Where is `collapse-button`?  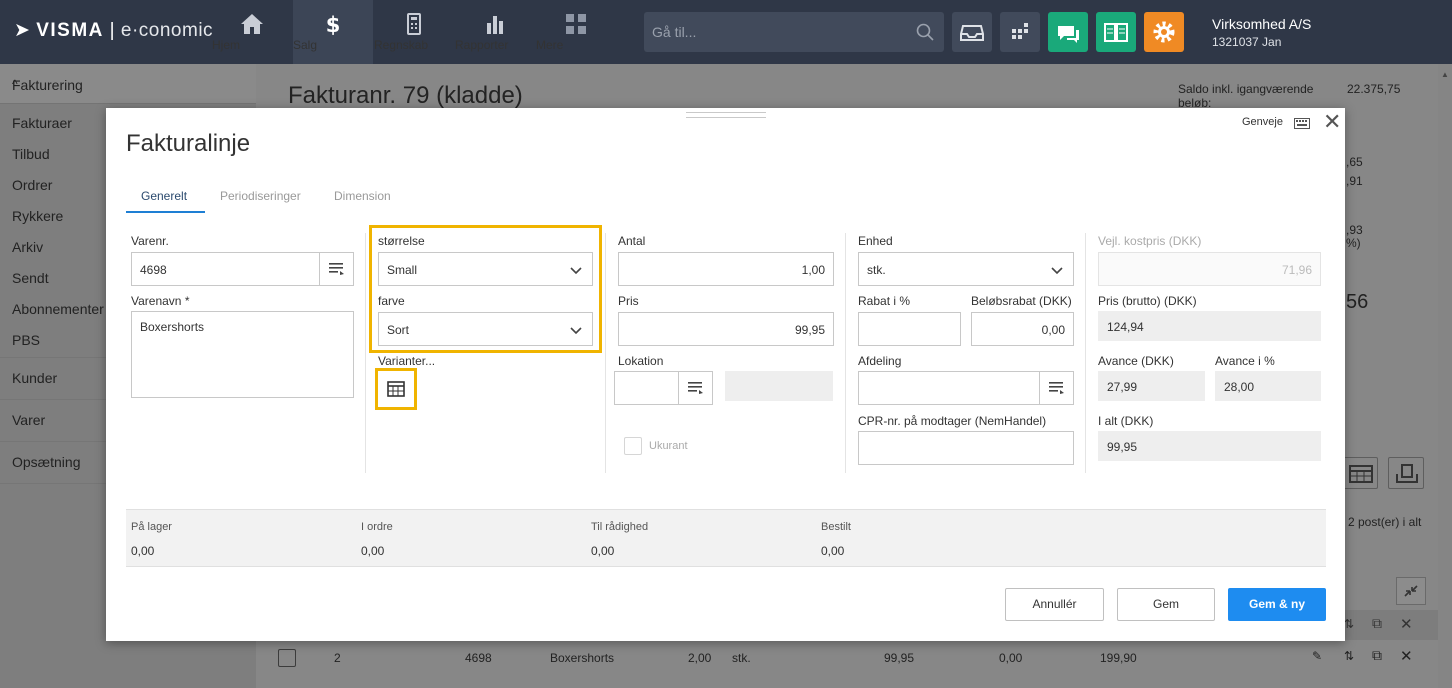
collapse-button is located at coordinates (1411, 591).